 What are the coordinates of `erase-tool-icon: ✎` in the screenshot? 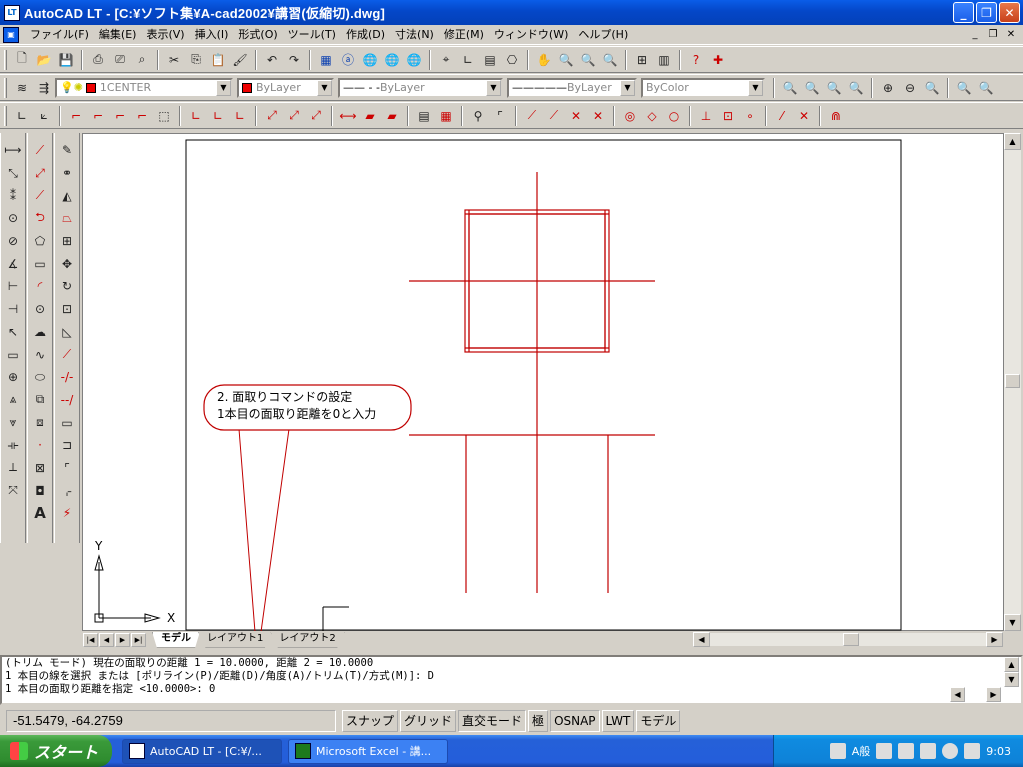 It's located at (67, 150).